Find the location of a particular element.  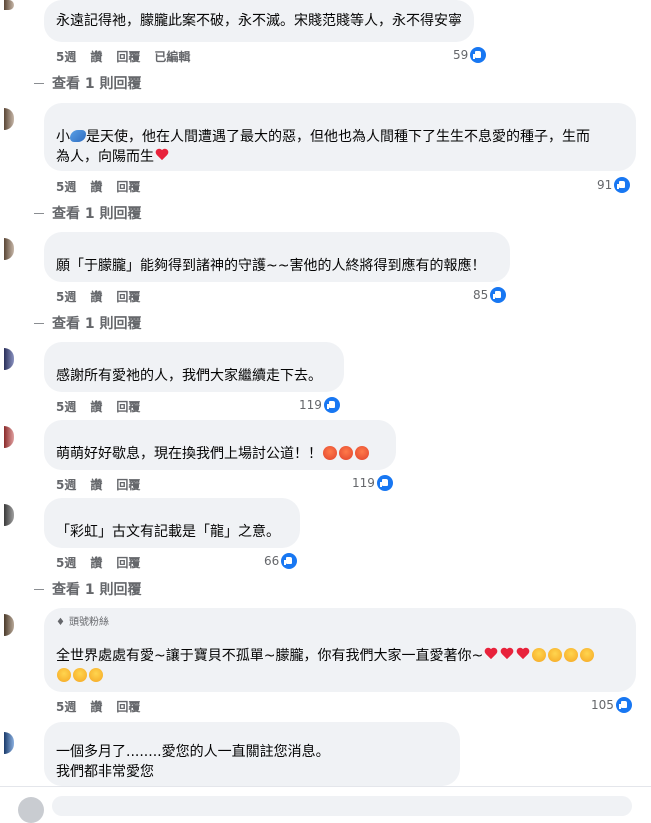

reaction-count: 66 is located at coordinates (281, 561).